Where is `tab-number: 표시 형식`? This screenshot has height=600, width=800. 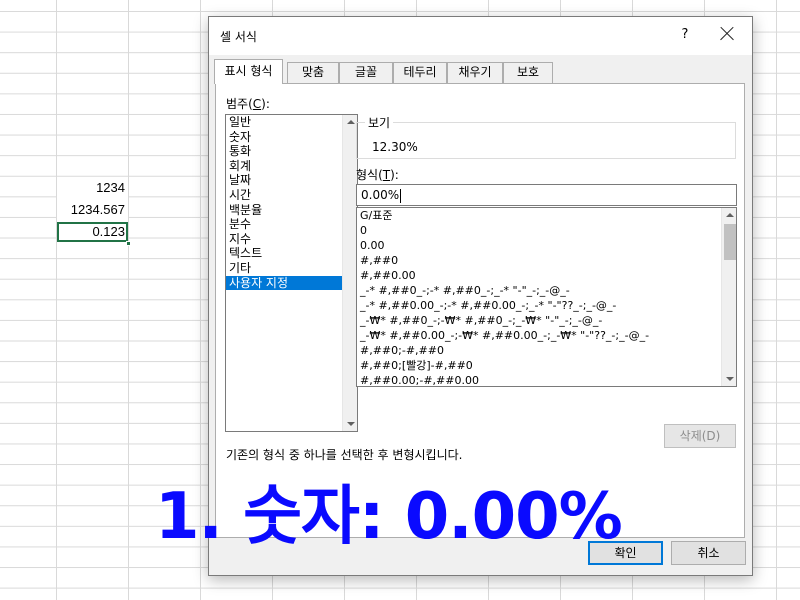
tab-number: 표시 형식 is located at coordinates (248, 71).